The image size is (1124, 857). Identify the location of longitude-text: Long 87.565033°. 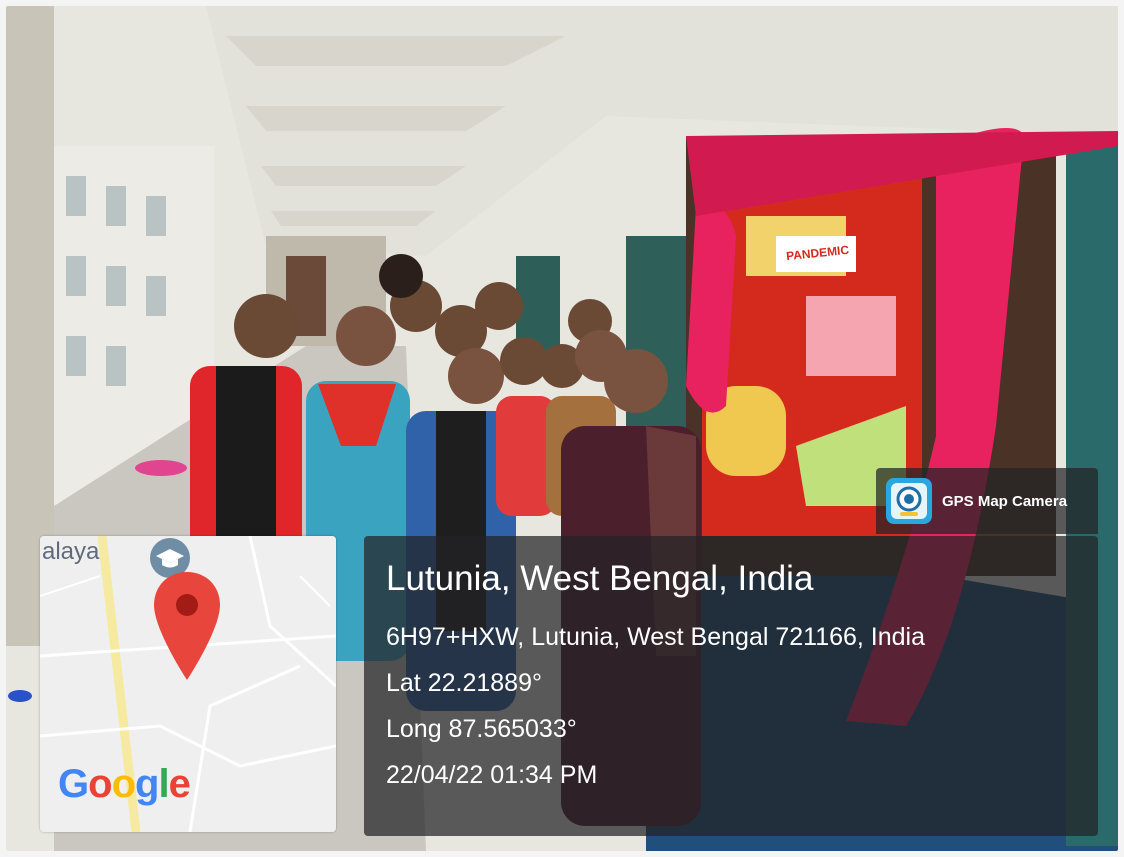
(481, 729).